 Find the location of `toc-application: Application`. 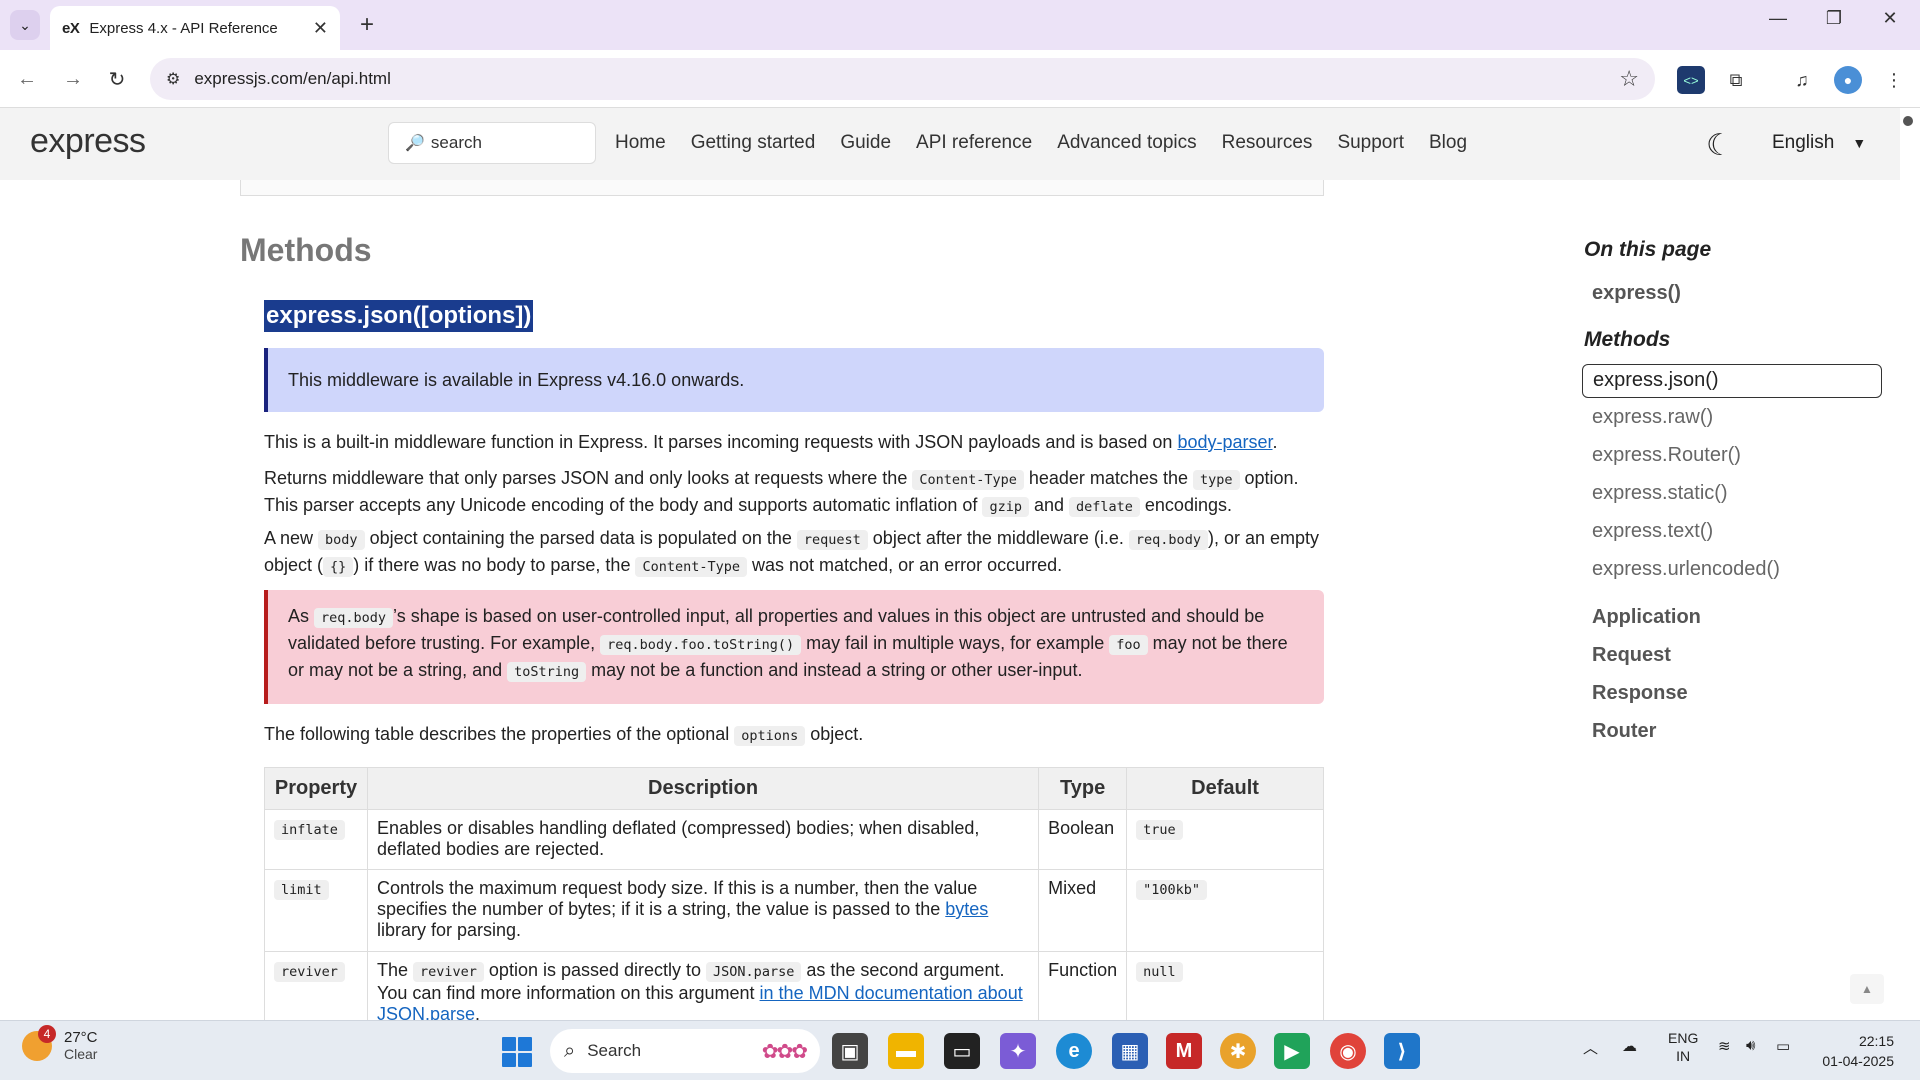

toc-application: Application is located at coordinates (1646, 617).